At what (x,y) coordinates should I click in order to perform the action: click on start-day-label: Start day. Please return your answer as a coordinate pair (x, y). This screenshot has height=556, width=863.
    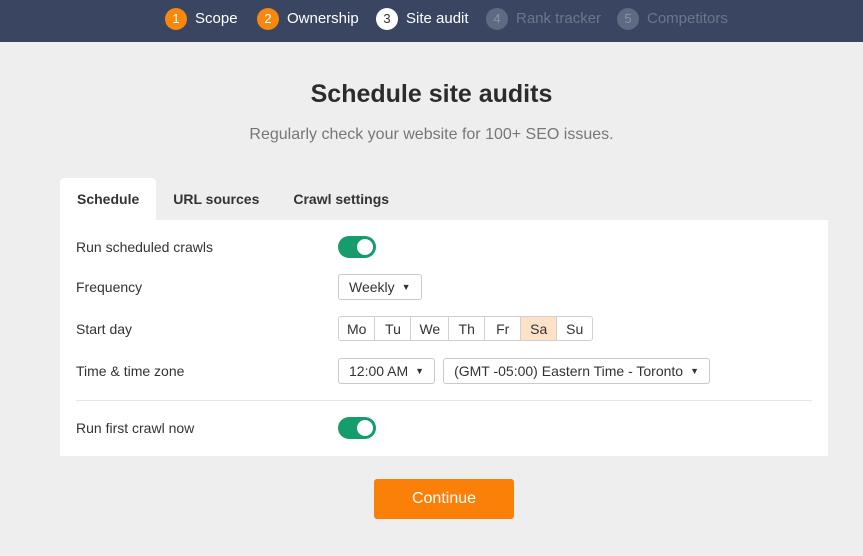
    Looking at the image, I should click on (104, 328).